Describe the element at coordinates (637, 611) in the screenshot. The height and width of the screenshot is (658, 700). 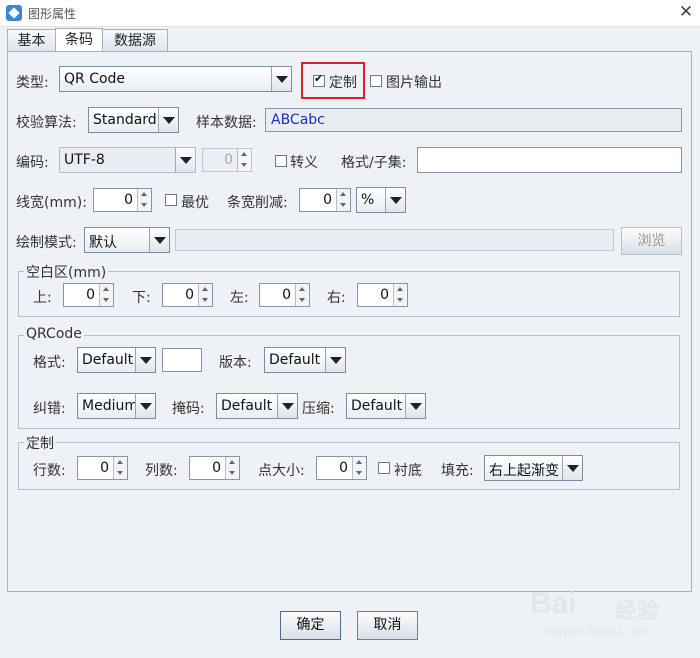
I see `watermark-jingyan: 经验` at that location.